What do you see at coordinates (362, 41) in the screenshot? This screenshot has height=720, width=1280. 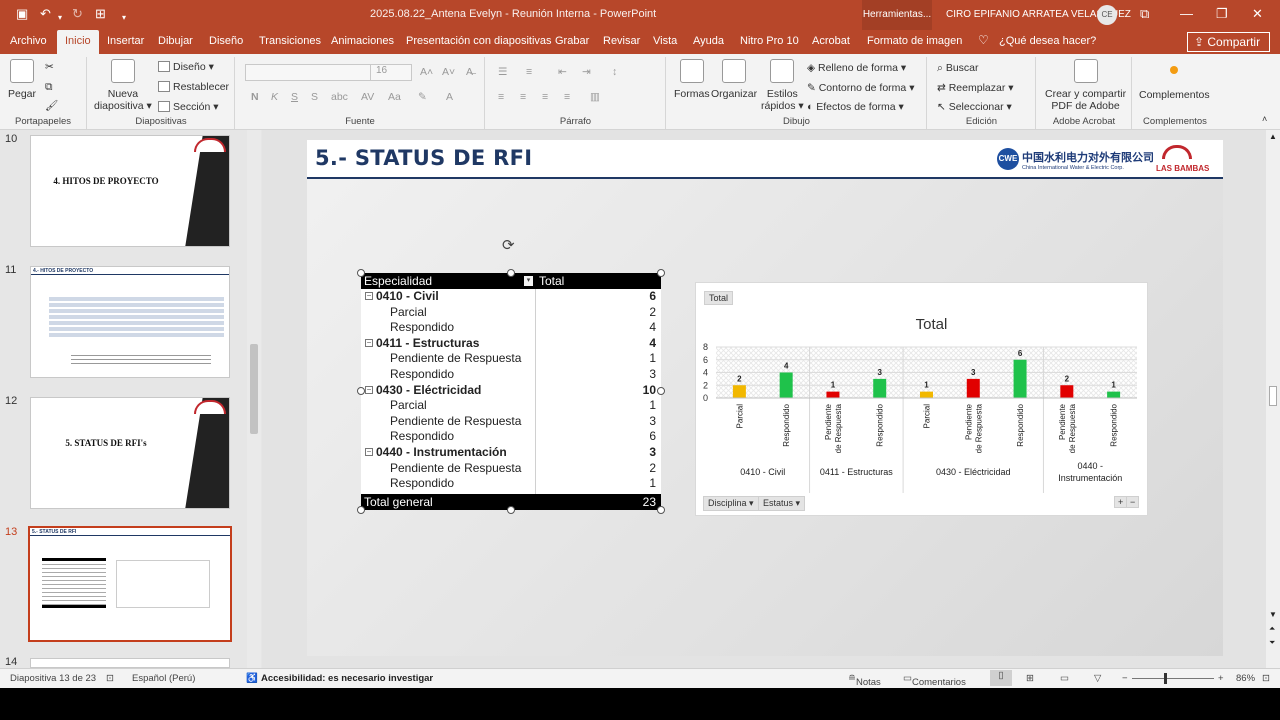 I see `tab-animaciones: Animaciones` at bounding box center [362, 41].